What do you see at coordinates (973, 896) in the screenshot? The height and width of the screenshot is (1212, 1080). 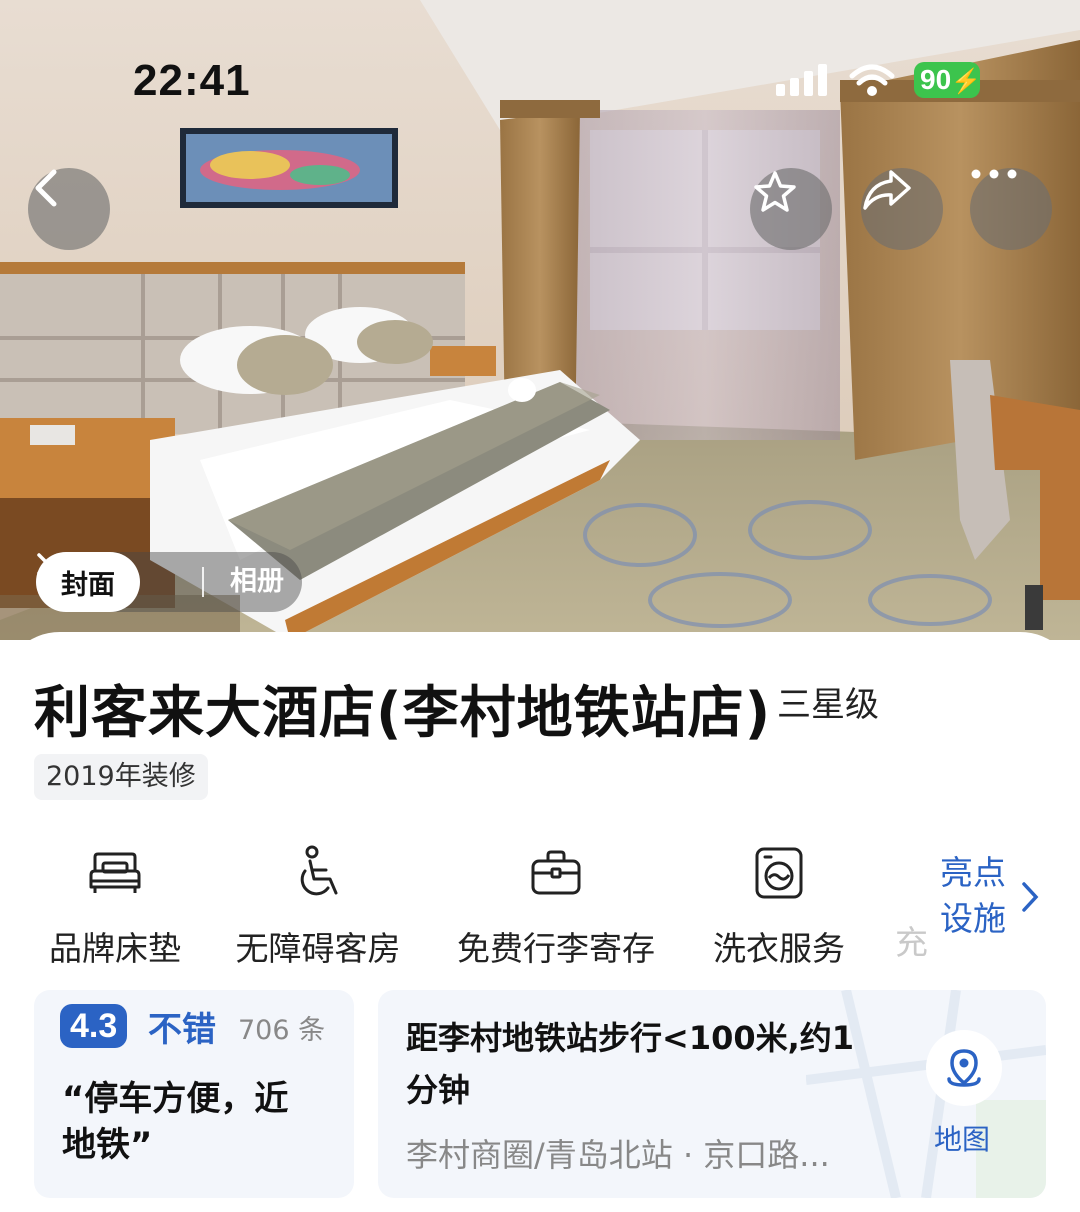 I see `highlights-link: 亮点 设施` at bounding box center [973, 896].